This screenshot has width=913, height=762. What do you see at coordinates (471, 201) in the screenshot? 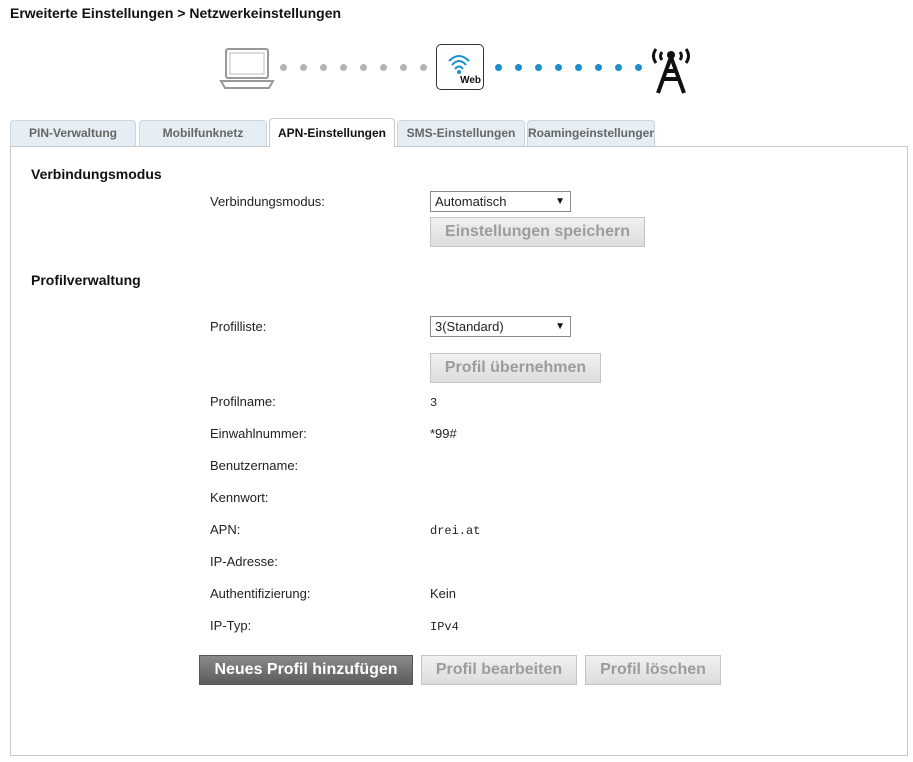
I see `connection-mode-value: Automatisch` at bounding box center [471, 201].